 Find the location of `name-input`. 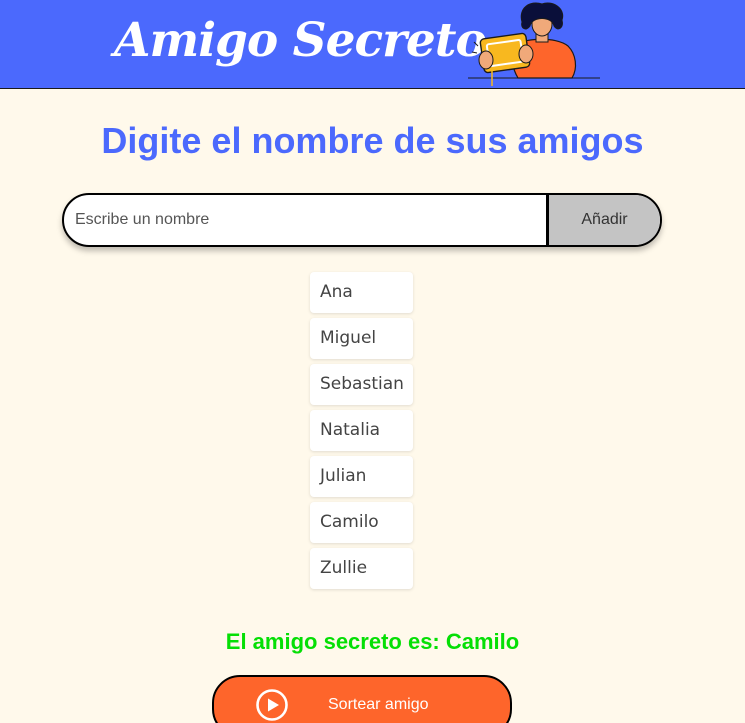

name-input is located at coordinates (306, 220).